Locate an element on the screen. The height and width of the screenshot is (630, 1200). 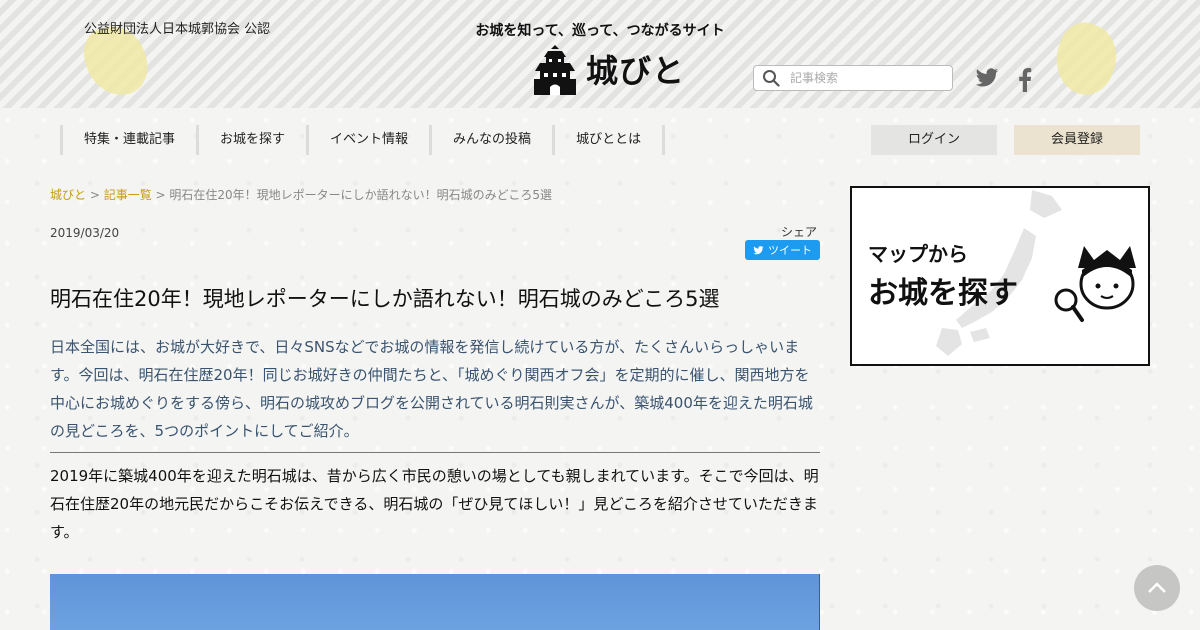
nav-item-features: 特集・連載記事 is located at coordinates (128, 140).